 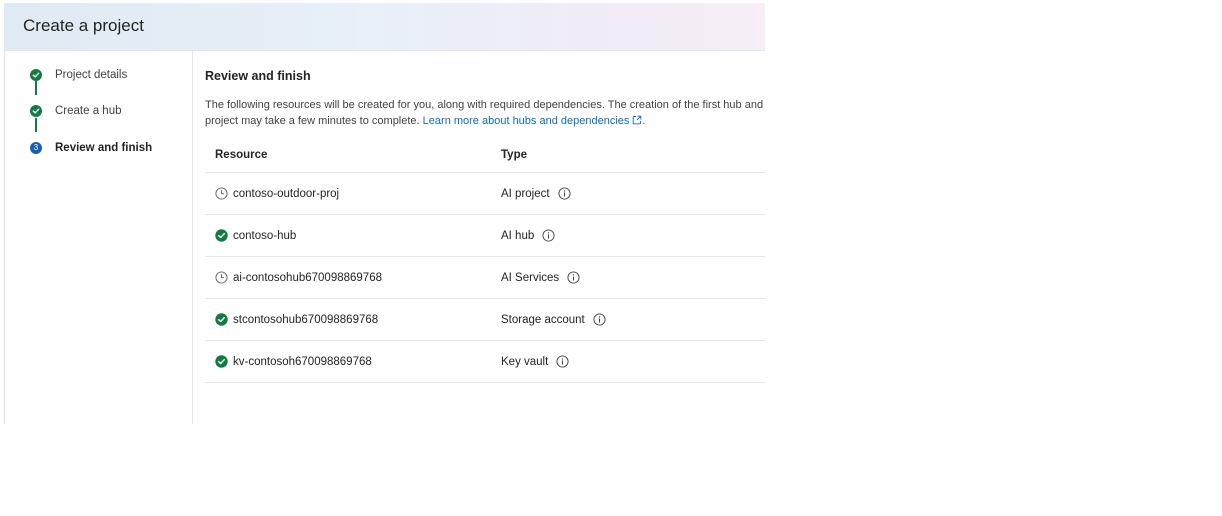 What do you see at coordinates (104, 148) in the screenshot?
I see `step-label: Review and finish` at bounding box center [104, 148].